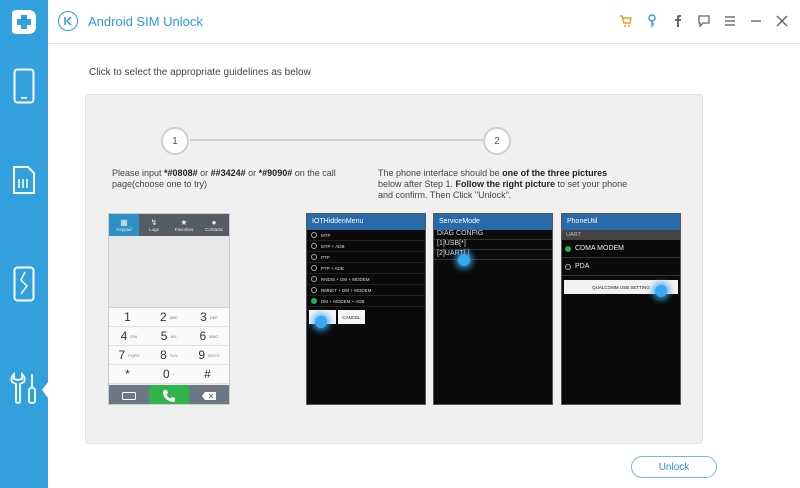 The height and width of the screenshot is (488, 800). Describe the element at coordinates (621, 267) in the screenshot. I see `list-item: PDA` at that location.